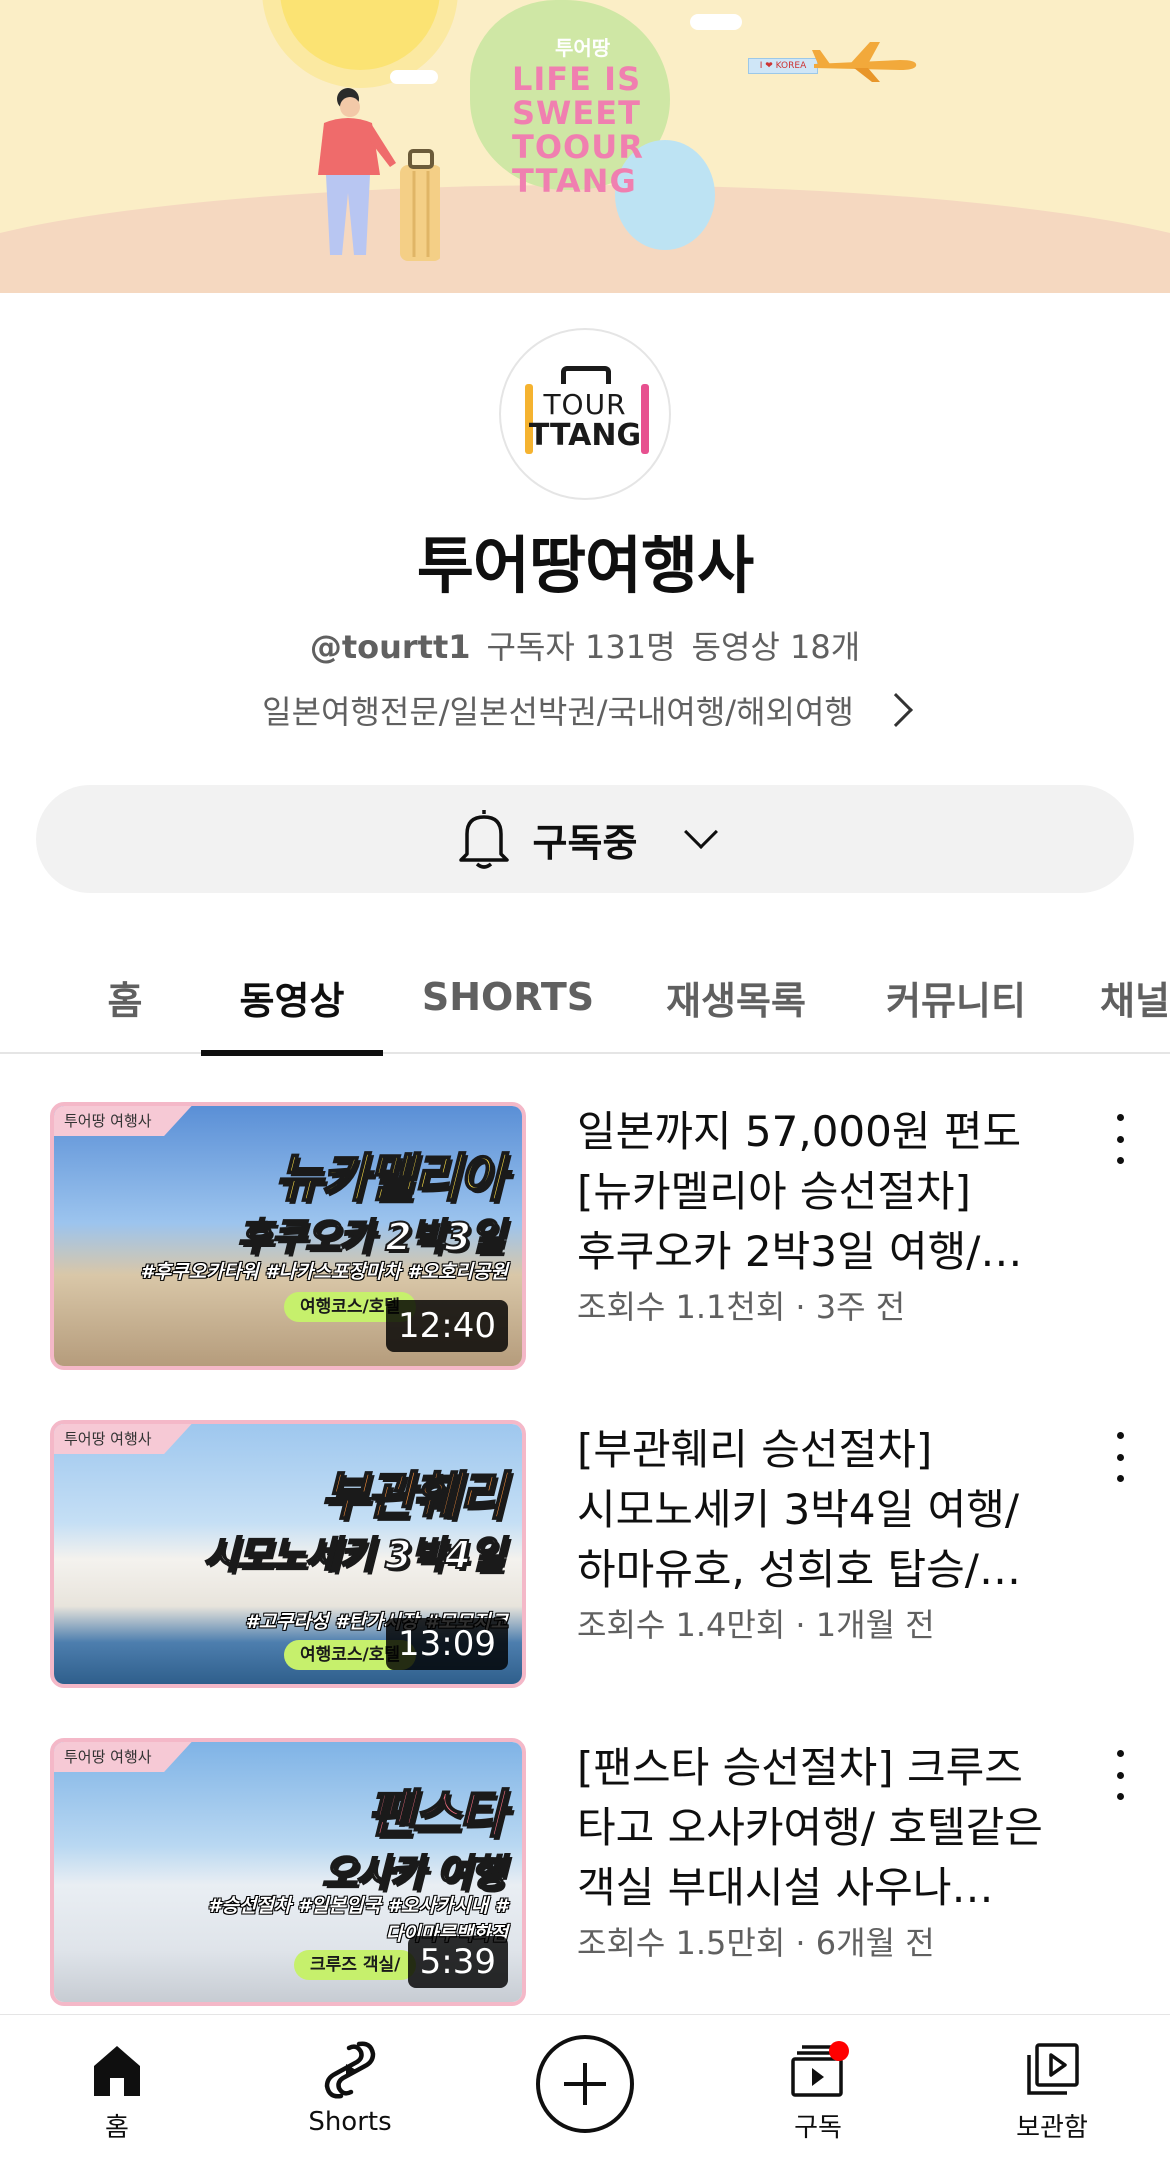  I want to click on channel-avatar: TOUR TTANG, so click(585, 414).